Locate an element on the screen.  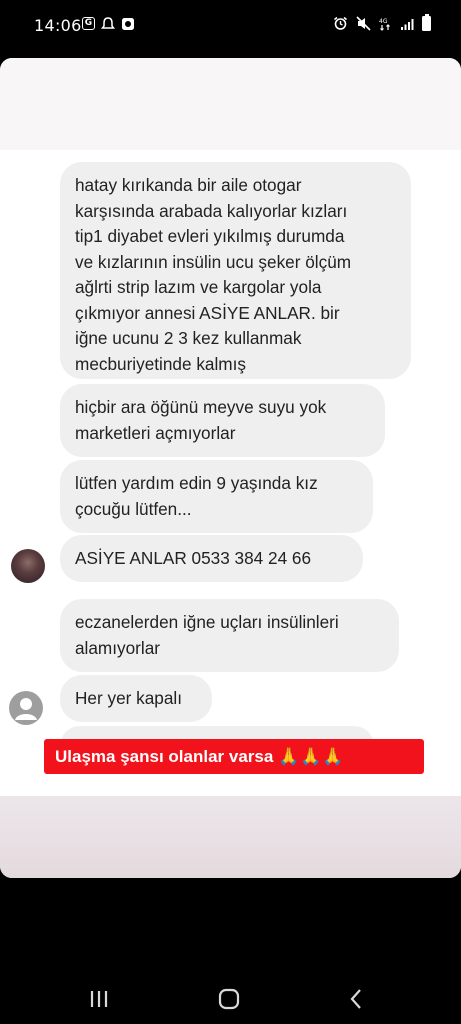
back-icon is located at coordinates (357, 999).